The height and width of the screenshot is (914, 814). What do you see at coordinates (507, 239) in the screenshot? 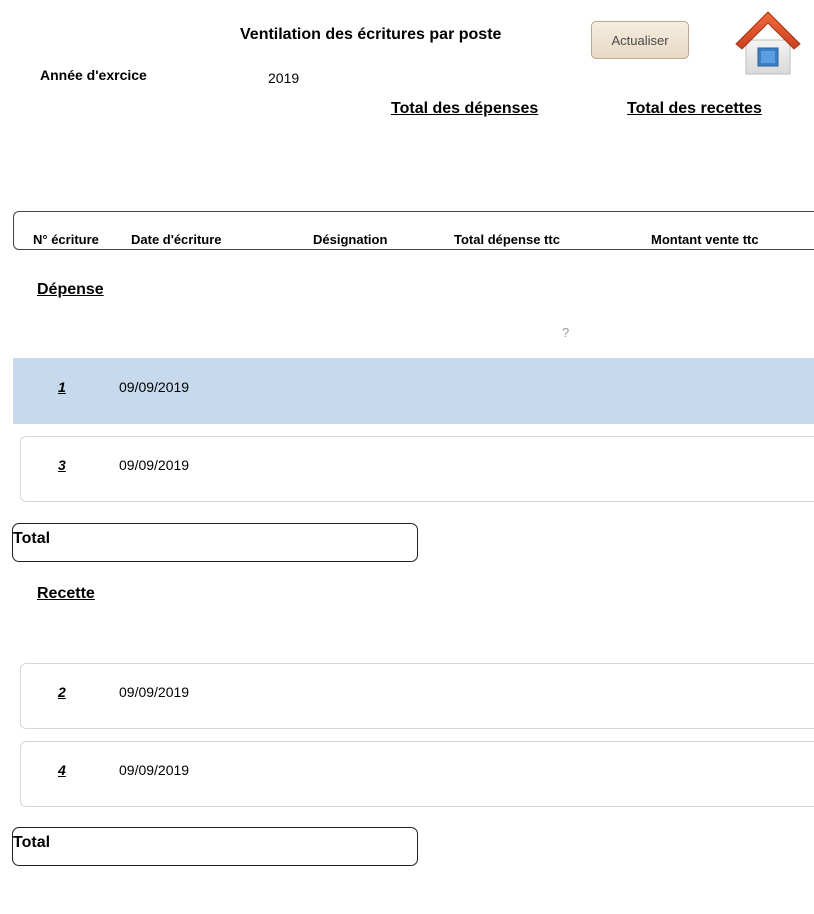
I see `column-header-total-expense: Total dépense ttc` at bounding box center [507, 239].